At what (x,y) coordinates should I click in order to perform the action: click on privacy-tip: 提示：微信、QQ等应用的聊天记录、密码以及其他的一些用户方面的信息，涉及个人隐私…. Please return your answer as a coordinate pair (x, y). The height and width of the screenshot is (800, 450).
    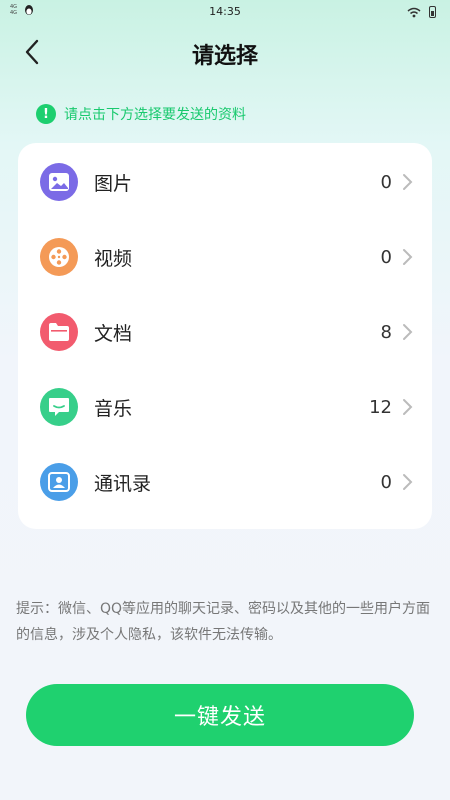
    Looking at the image, I should click on (223, 622).